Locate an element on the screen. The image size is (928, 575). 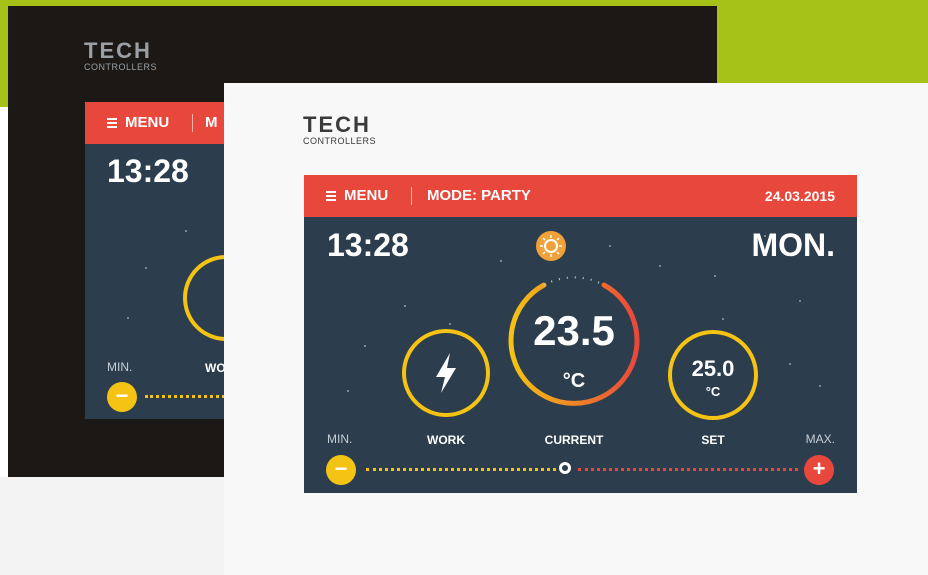
back-logo-title: TECH is located at coordinates (118, 50).